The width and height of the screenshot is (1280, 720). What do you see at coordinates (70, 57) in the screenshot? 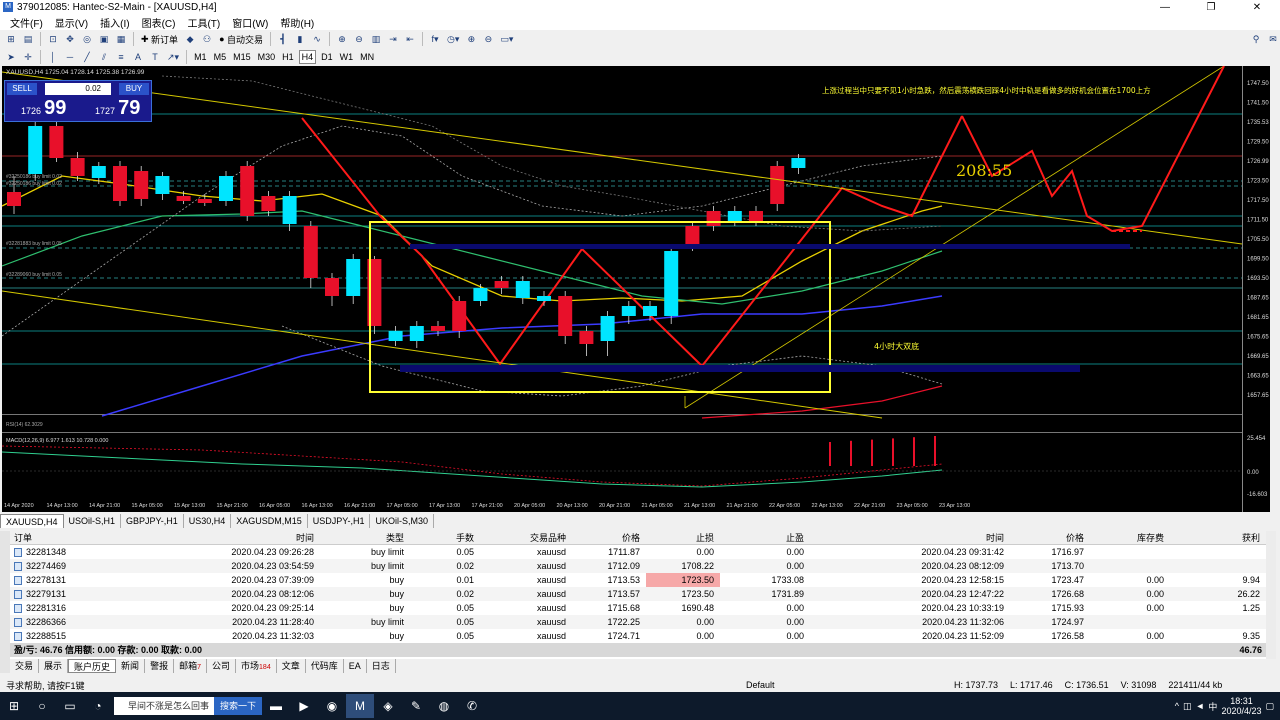
I see `horizontal-line-icon: ─` at bounding box center [70, 57].